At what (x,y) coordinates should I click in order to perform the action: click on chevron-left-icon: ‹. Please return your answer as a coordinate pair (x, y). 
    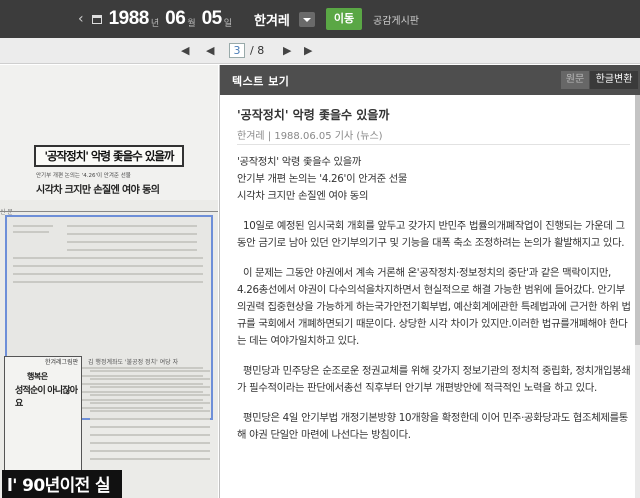
    Looking at the image, I should click on (81, 19).